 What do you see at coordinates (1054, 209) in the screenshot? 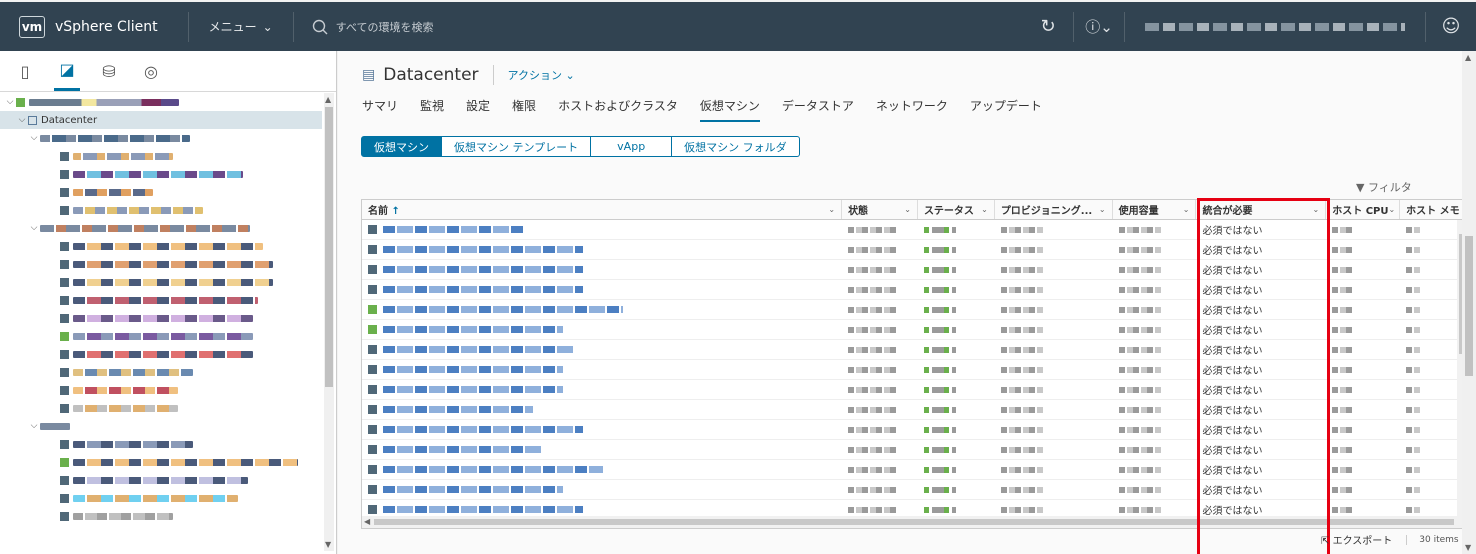
I see `column-header-provisioned: プロビジョニング... ⌄` at bounding box center [1054, 209].